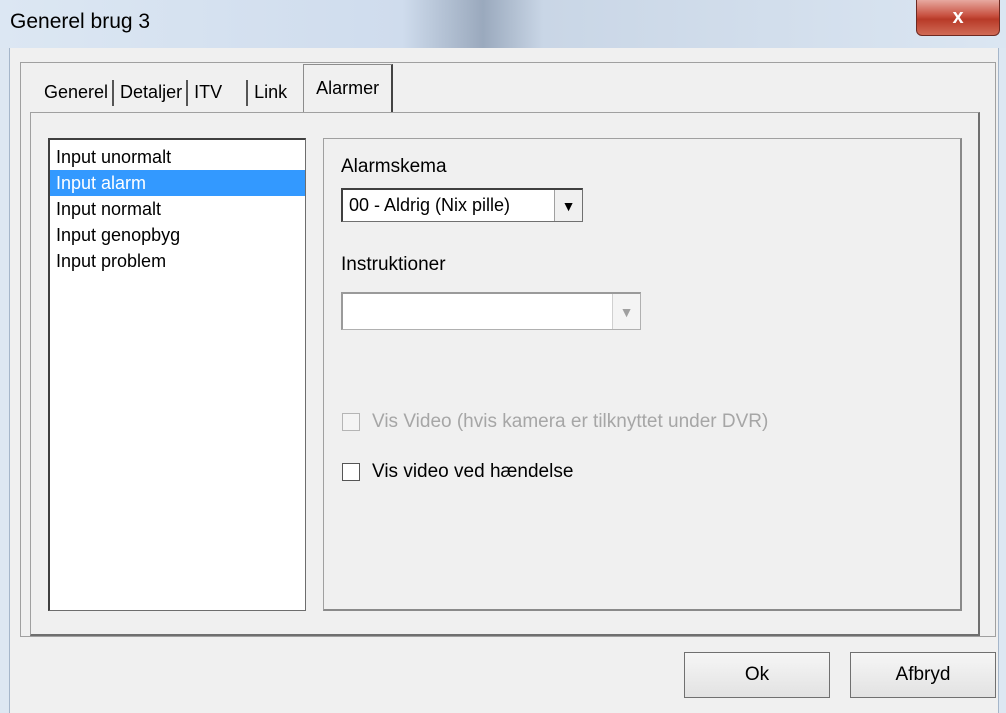  I want to click on tab-alarmer: Alarmer, so click(348, 88).